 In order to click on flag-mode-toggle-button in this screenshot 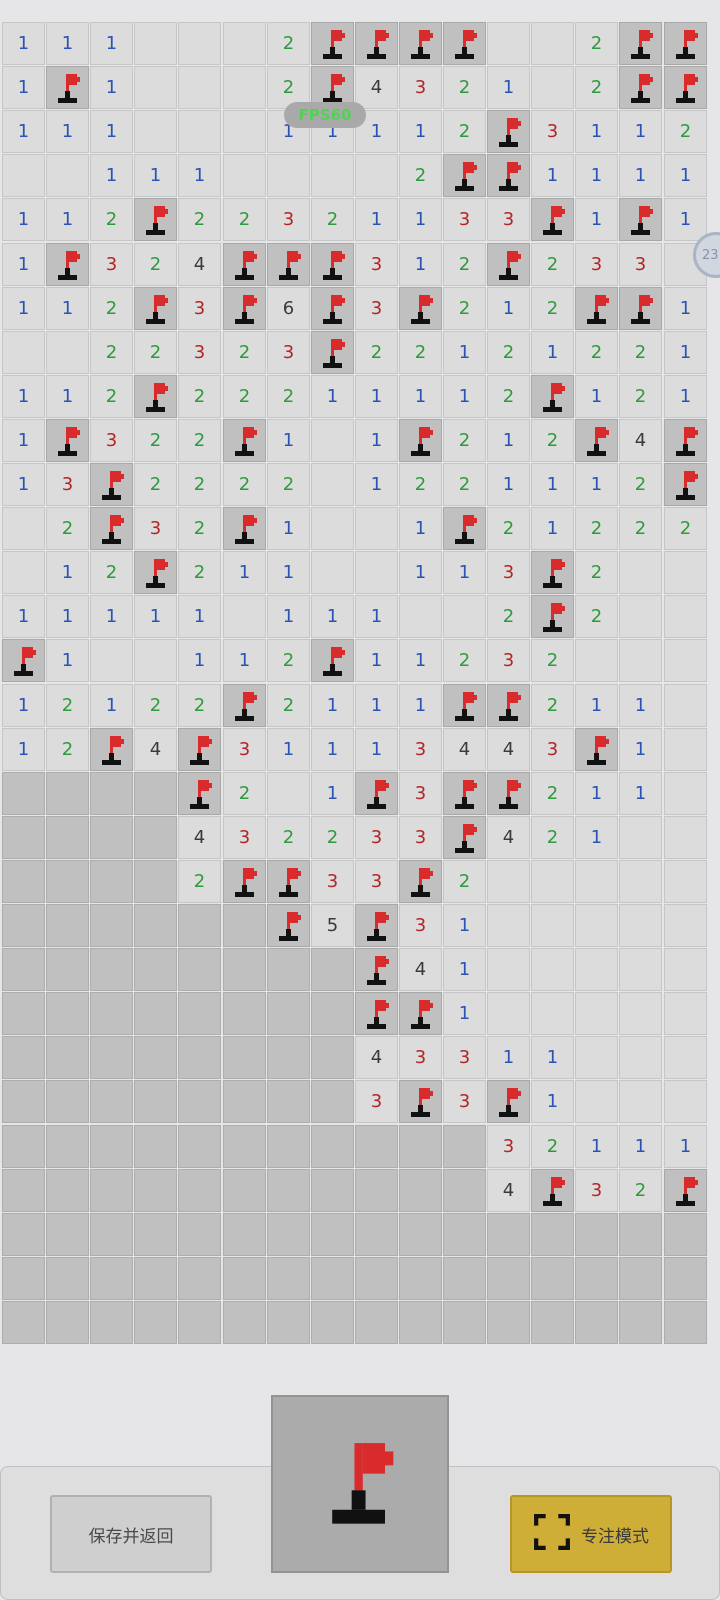, I will do `click(360, 1484)`.